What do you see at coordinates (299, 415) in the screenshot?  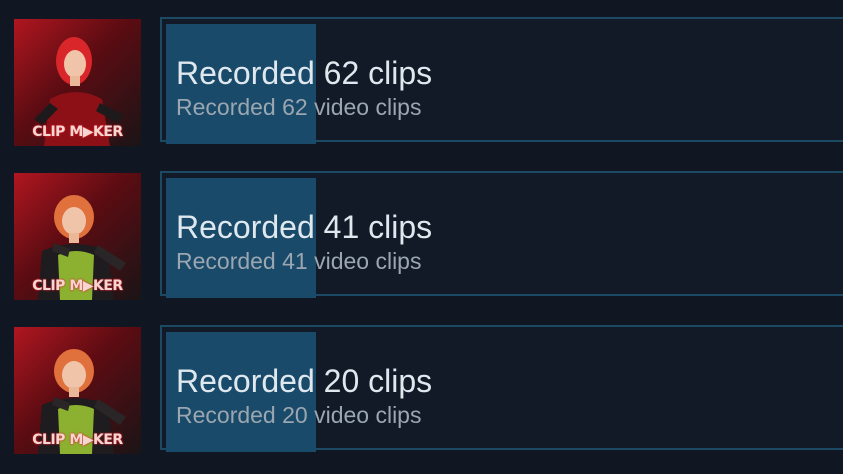 I see `achievement-description: Recorded 20 video clips` at bounding box center [299, 415].